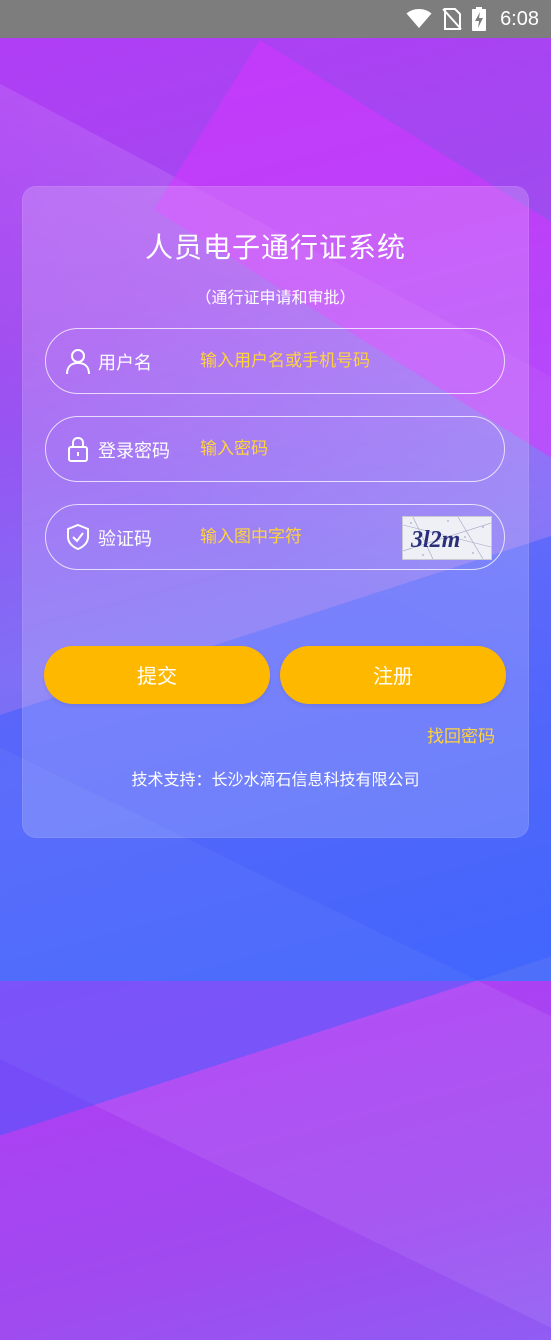 This screenshot has height=1340, width=551. Describe the element at coordinates (275, 779) in the screenshot. I see `tech-support-text: 技术支持：长沙水滴石信息科技有限公司` at that location.